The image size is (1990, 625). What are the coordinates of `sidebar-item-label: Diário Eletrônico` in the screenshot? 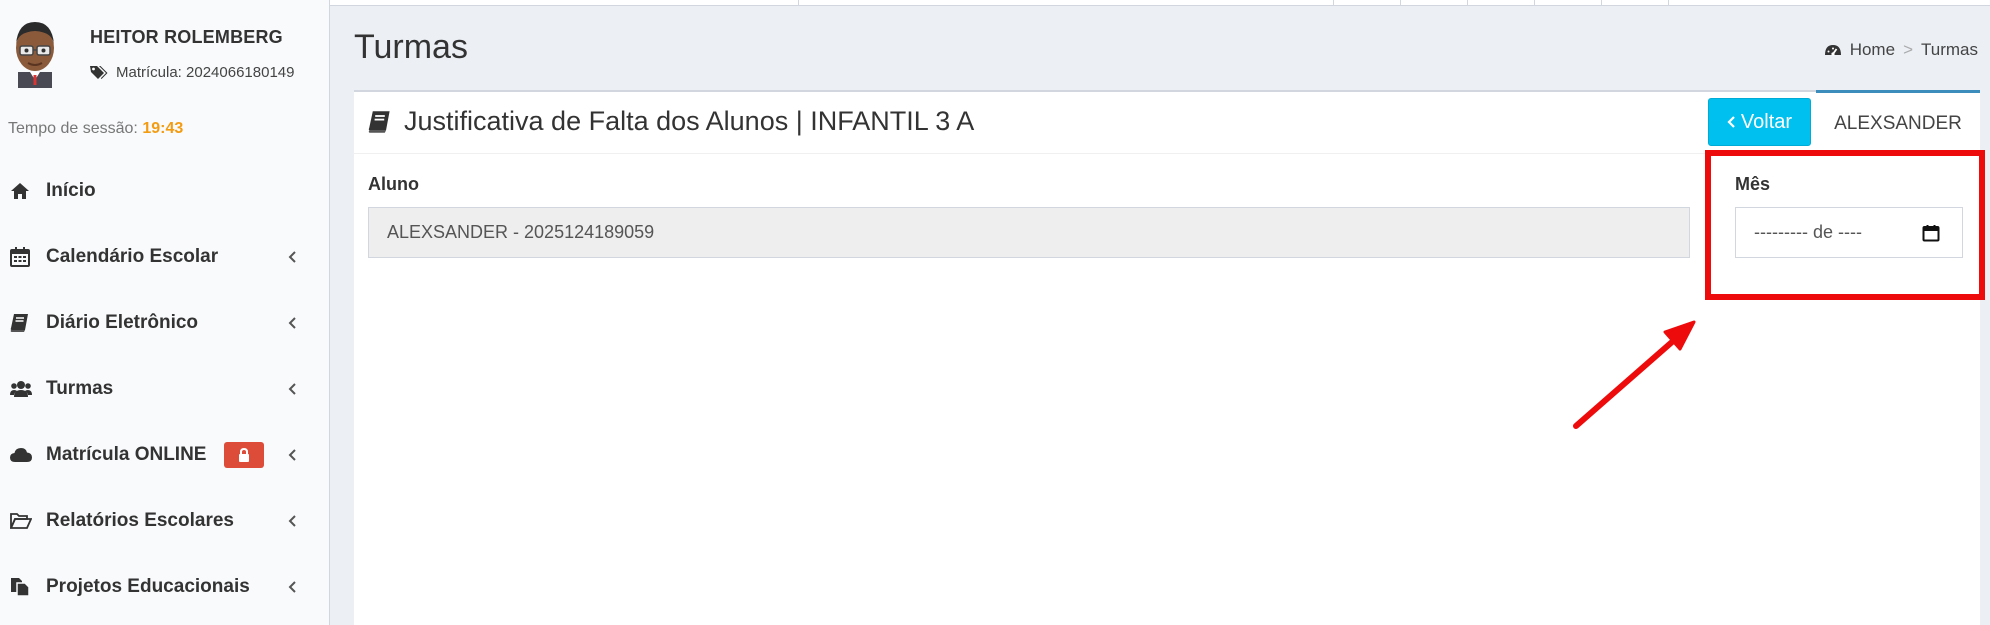 It's located at (122, 322).